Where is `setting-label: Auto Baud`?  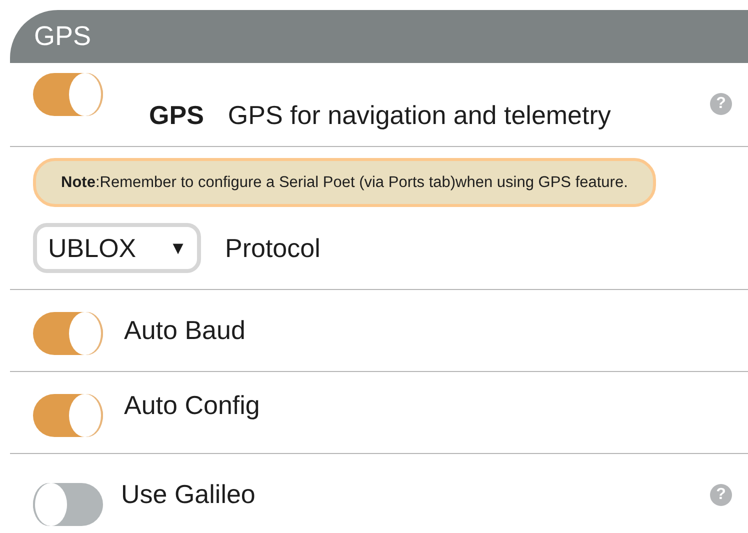
setting-label: Auto Baud is located at coordinates (185, 330).